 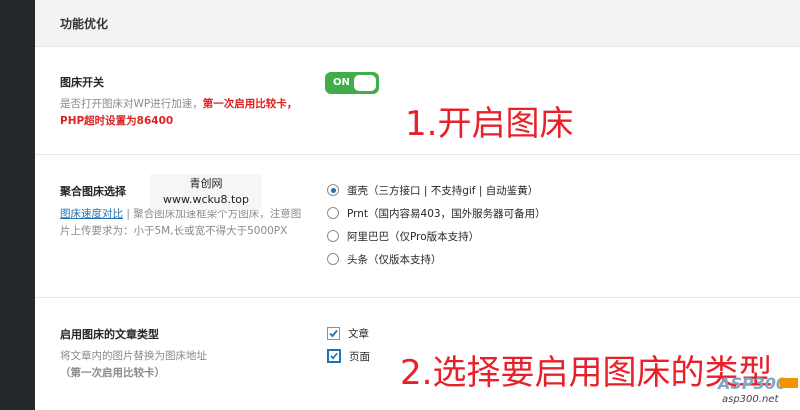 What do you see at coordinates (489, 124) in the screenshot?
I see `annotation-step-1: 1.开启图床` at bounding box center [489, 124].